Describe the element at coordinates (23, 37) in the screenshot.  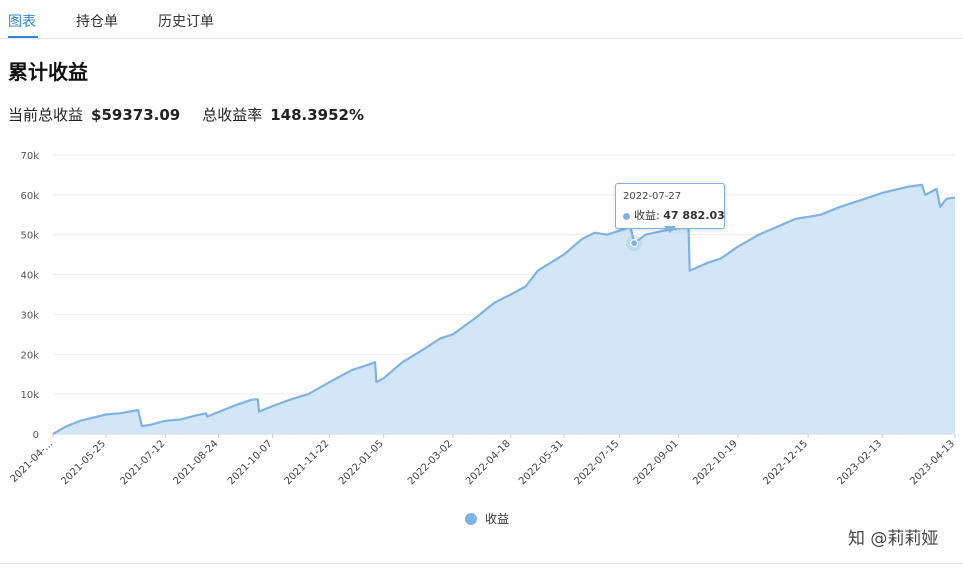
I see `active-tab-indicator` at that location.